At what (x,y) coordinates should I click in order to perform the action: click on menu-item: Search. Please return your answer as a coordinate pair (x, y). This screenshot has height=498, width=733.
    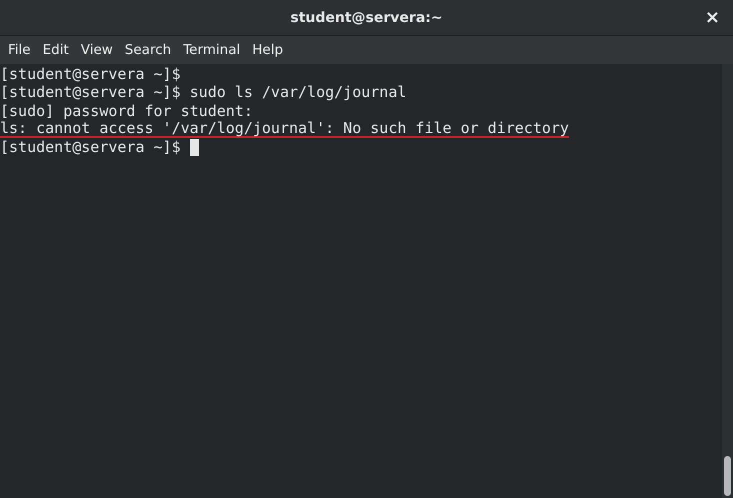
    Looking at the image, I should click on (148, 50).